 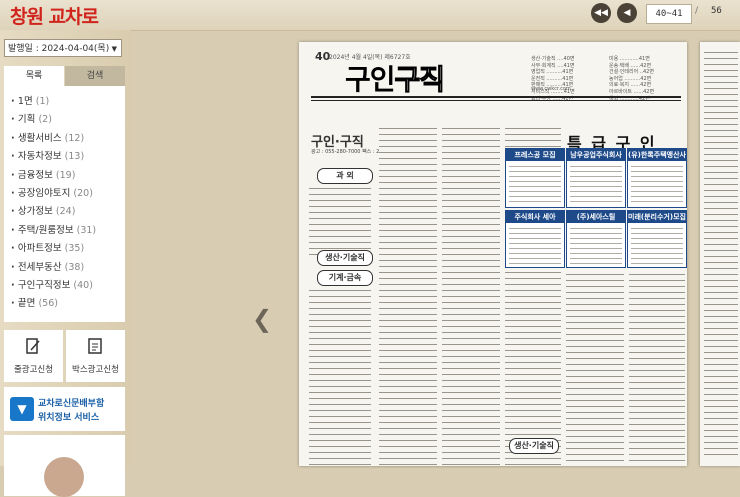 I want to click on category-item: · 상가정보 (24), so click(x=68, y=212).